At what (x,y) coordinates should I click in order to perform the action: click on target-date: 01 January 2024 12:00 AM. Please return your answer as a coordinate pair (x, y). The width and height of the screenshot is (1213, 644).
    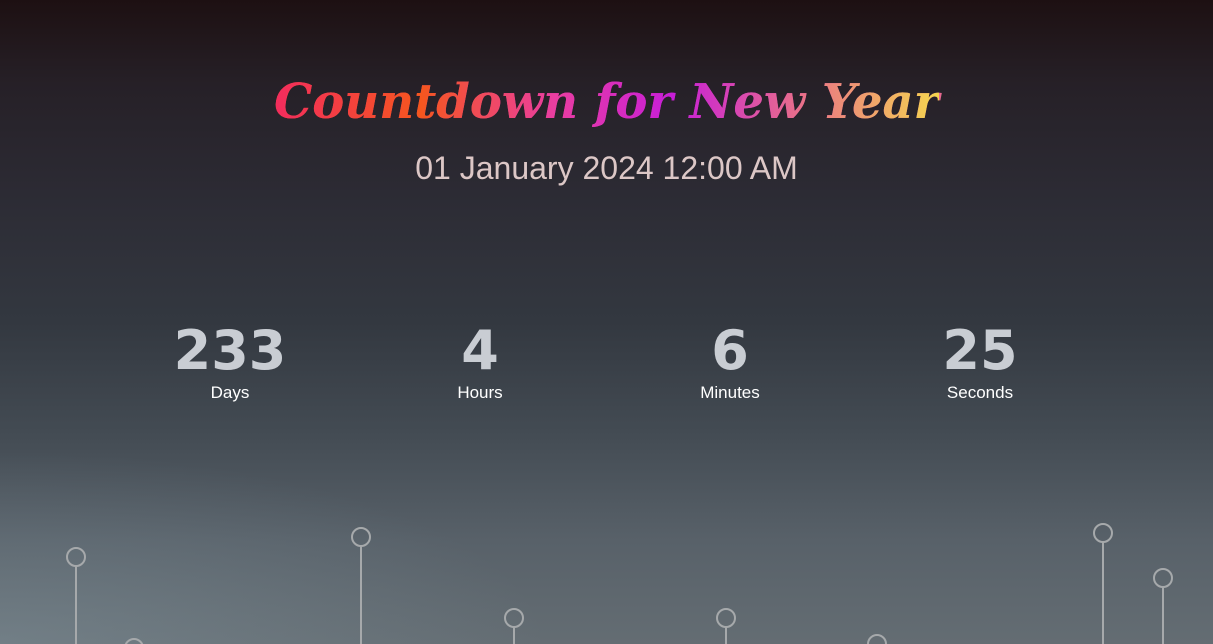
    Looking at the image, I should click on (606, 168).